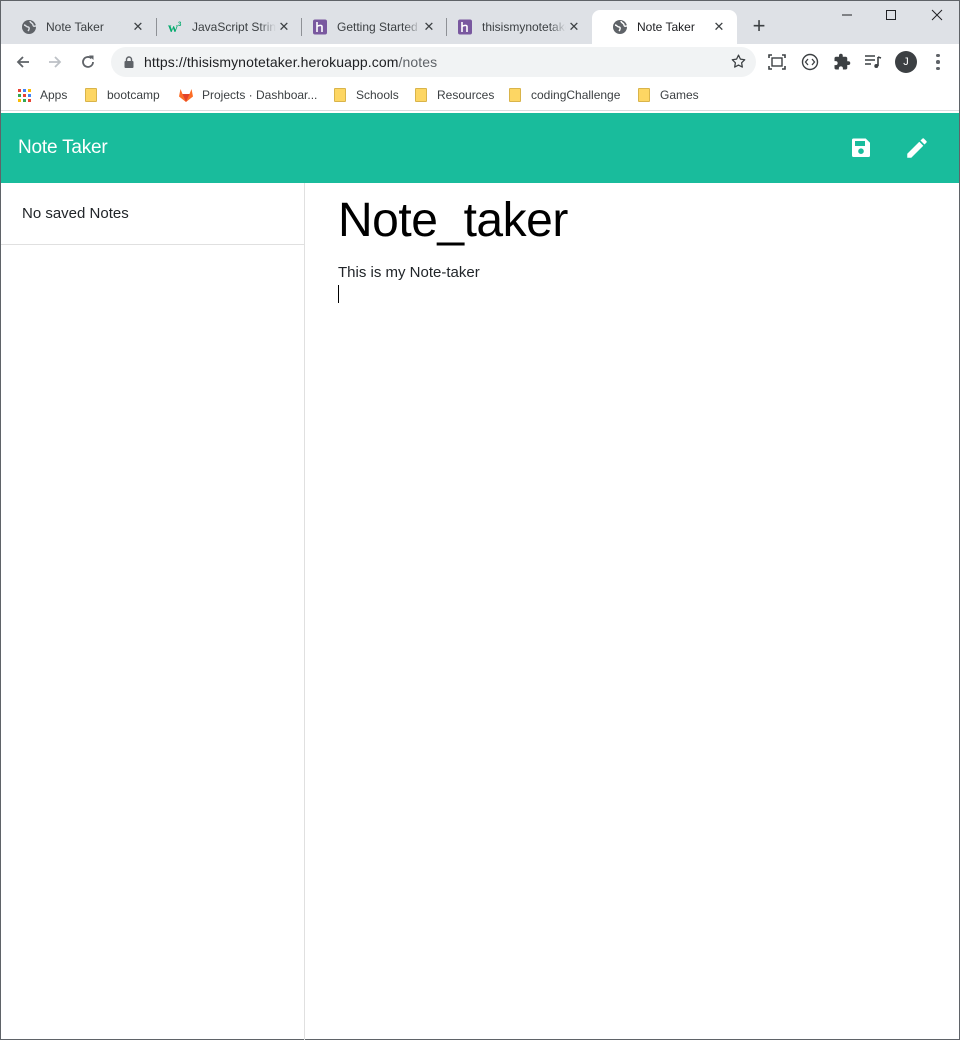  I want to click on bookmark-label: Schools, so click(377, 95).